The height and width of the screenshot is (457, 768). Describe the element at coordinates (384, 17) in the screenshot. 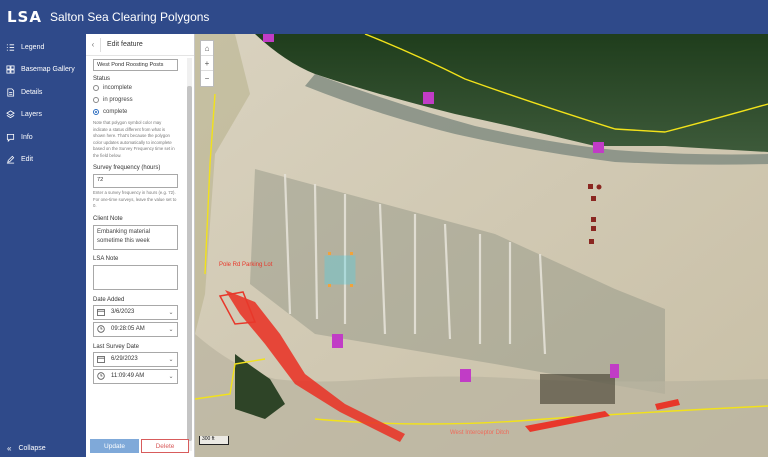

I see `app-header: LSA Salton Sea Clearing Polygons` at that location.